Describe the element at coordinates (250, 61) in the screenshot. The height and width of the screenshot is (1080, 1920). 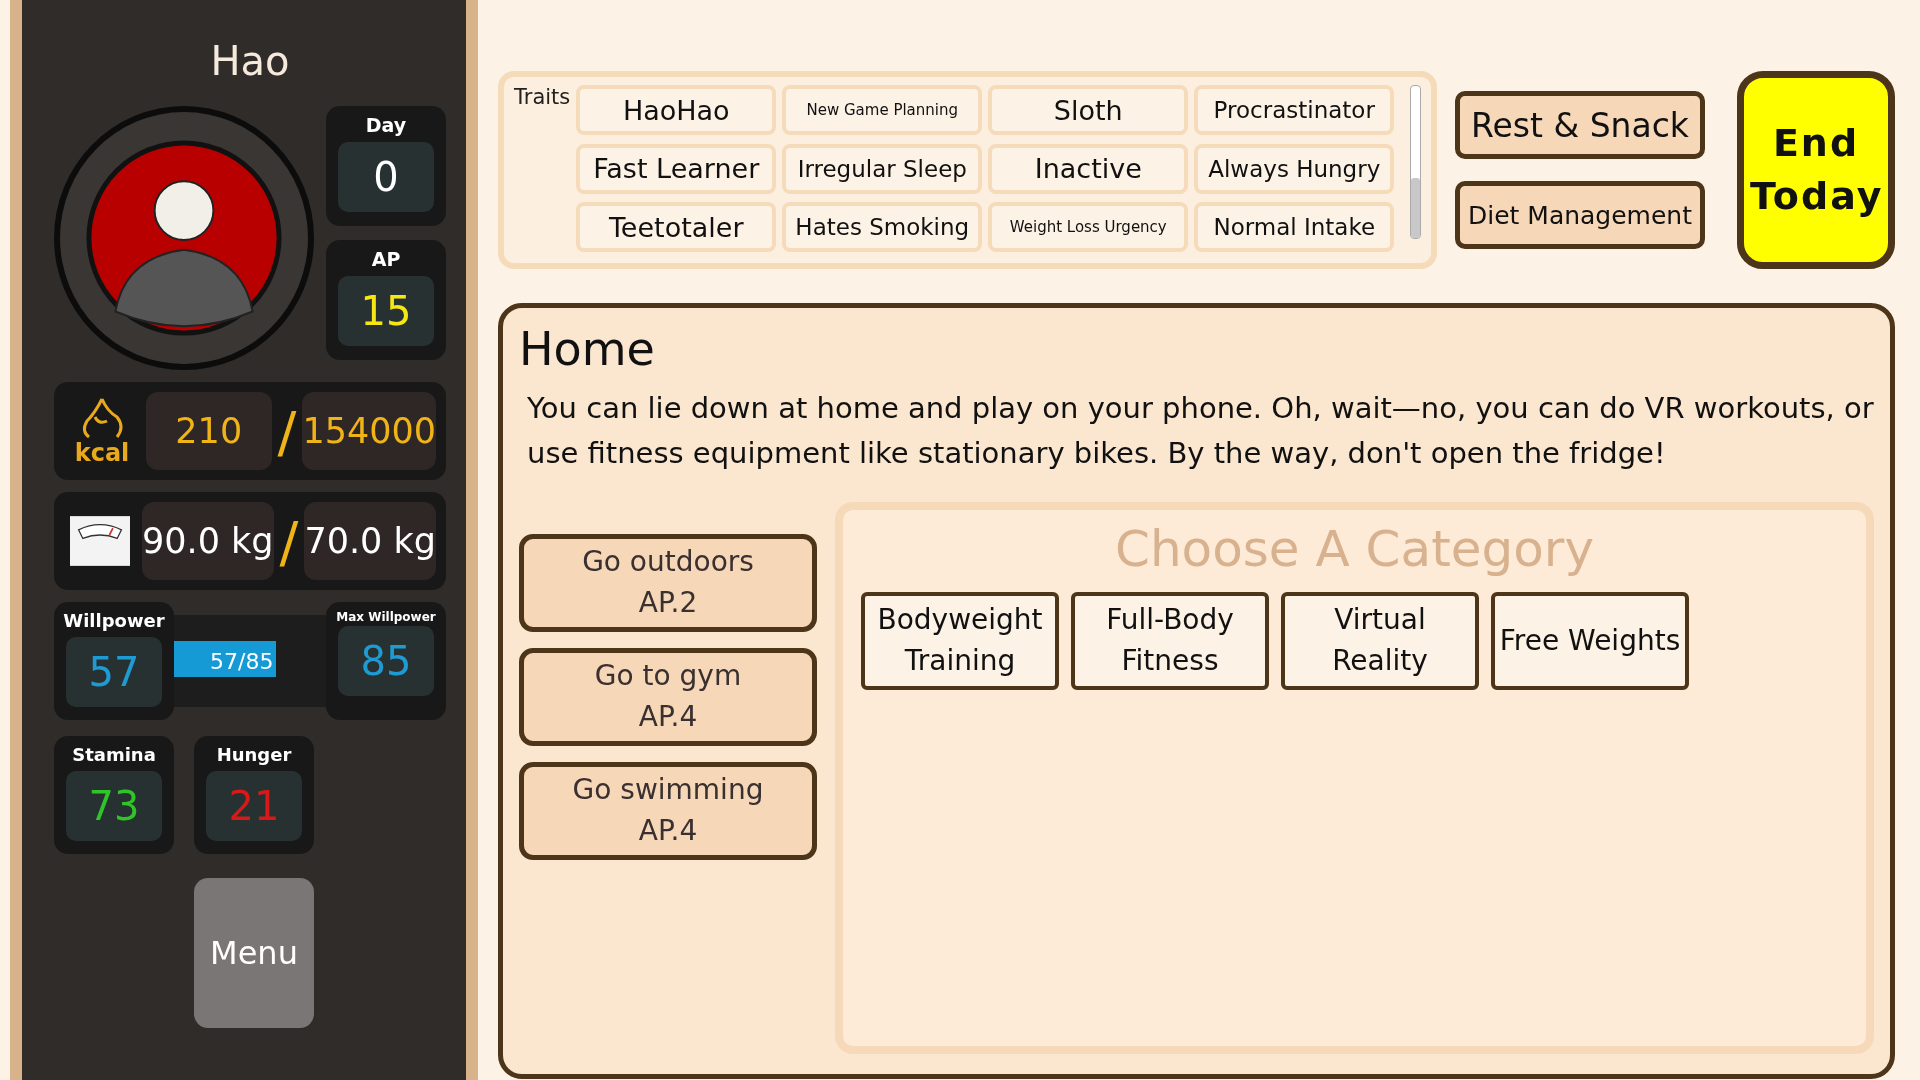
I see `player-name: Hao` at that location.